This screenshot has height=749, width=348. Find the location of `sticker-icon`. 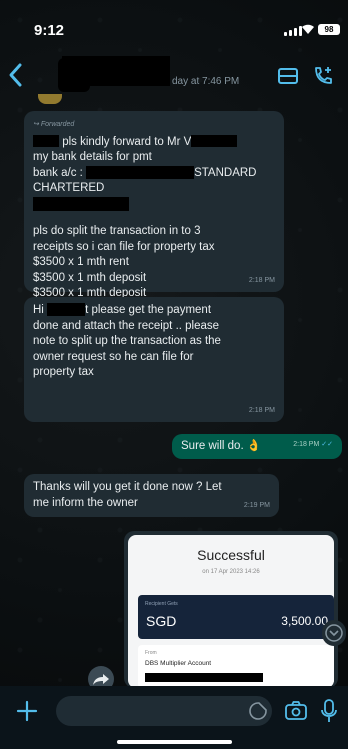

sticker-icon is located at coordinates (258, 711).